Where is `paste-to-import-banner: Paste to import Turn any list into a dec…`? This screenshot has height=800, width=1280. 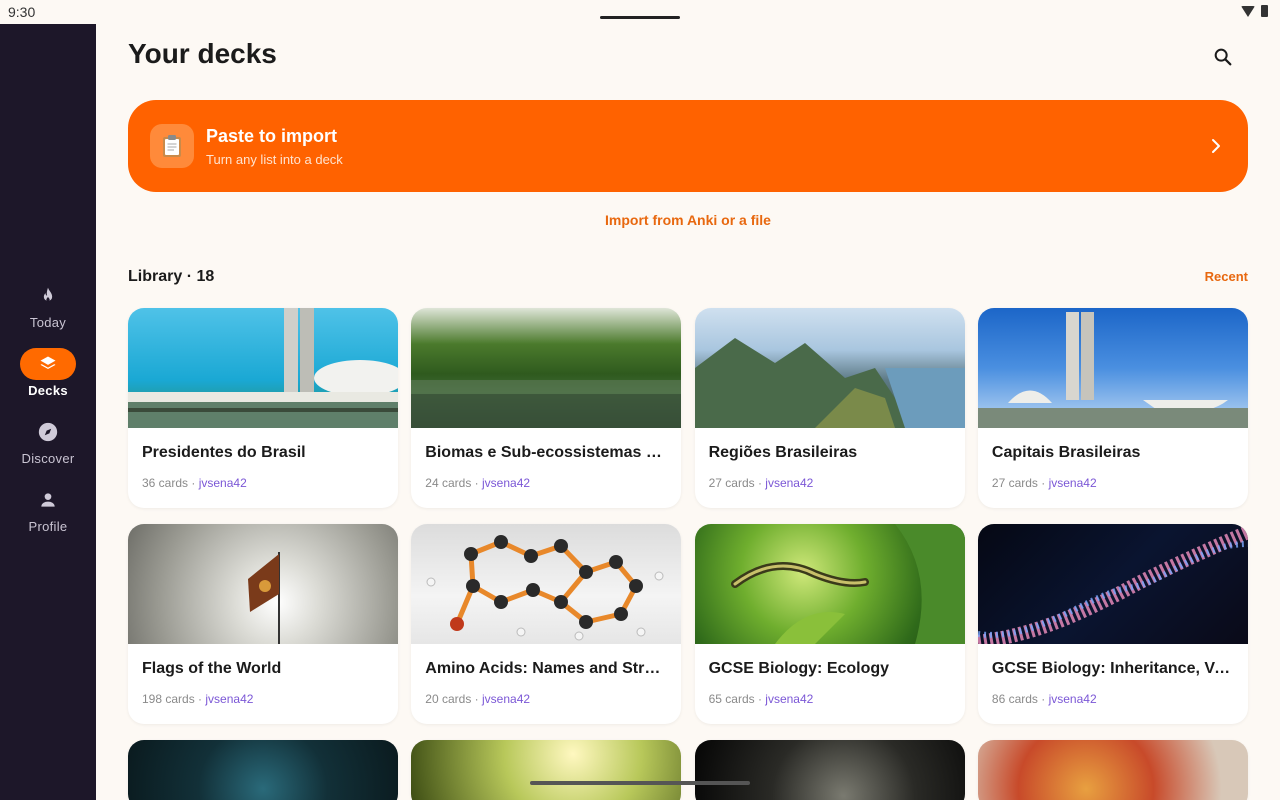 paste-to-import-banner: Paste to import Turn any list into a dec… is located at coordinates (688, 146).